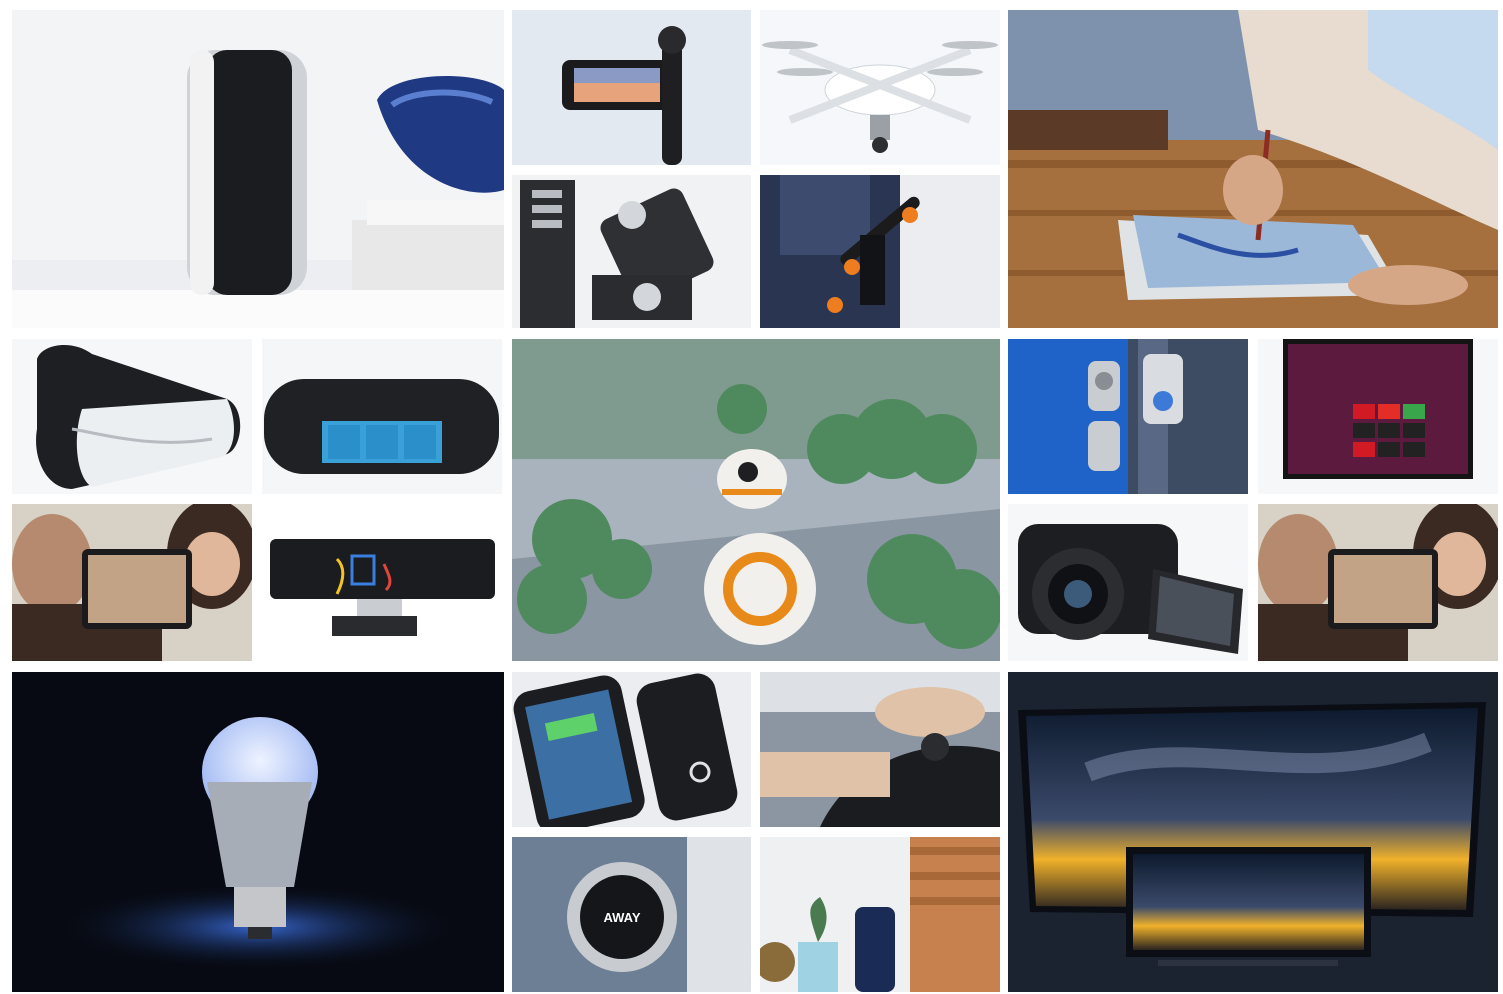 The height and width of the screenshot is (994, 1503). What do you see at coordinates (631, 749) in the screenshot?
I see `power-bank-photo` at bounding box center [631, 749].